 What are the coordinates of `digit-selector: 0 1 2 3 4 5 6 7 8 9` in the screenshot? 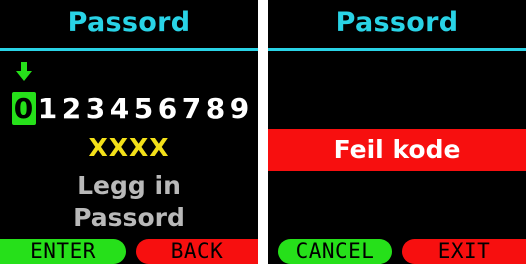 It's located at (132, 108).